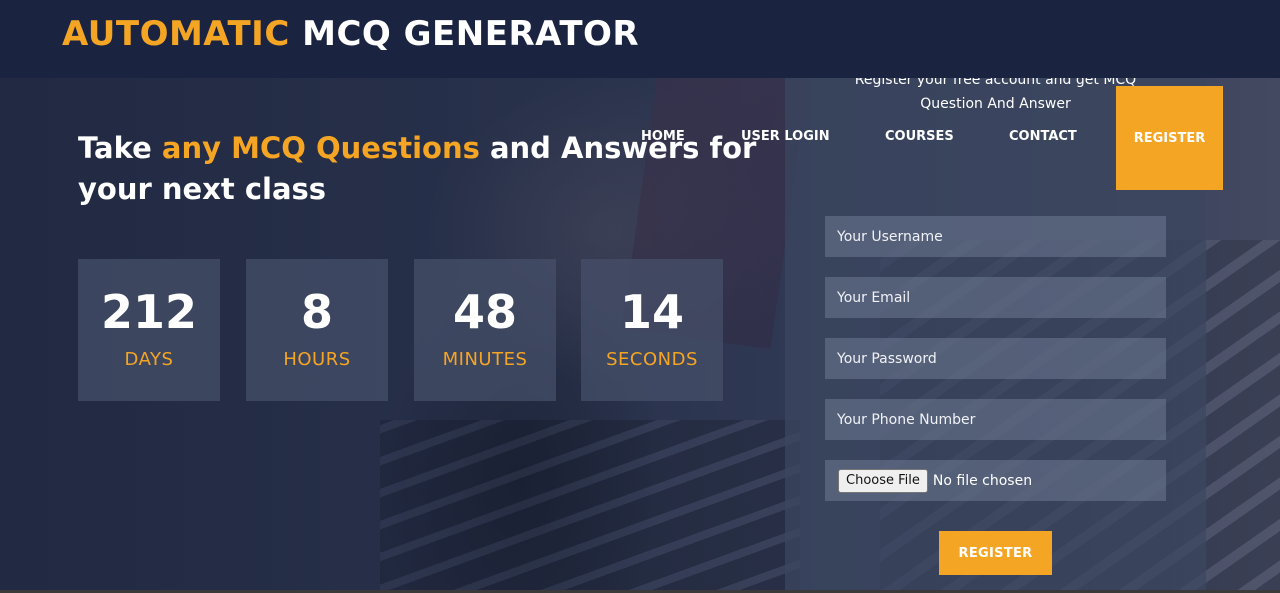  I want to click on logo-rest: MCQ GENERATOR, so click(464, 34).